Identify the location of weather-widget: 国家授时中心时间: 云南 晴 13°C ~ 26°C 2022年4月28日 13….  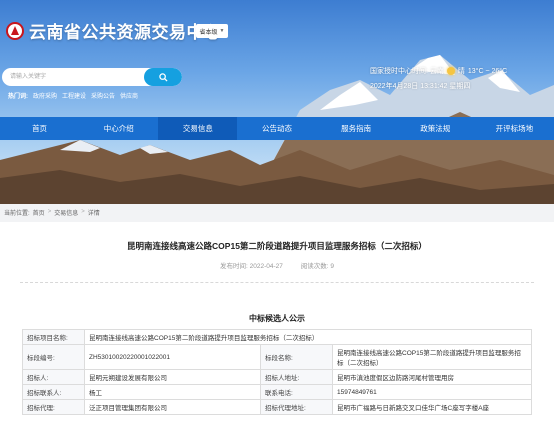
(438, 78).